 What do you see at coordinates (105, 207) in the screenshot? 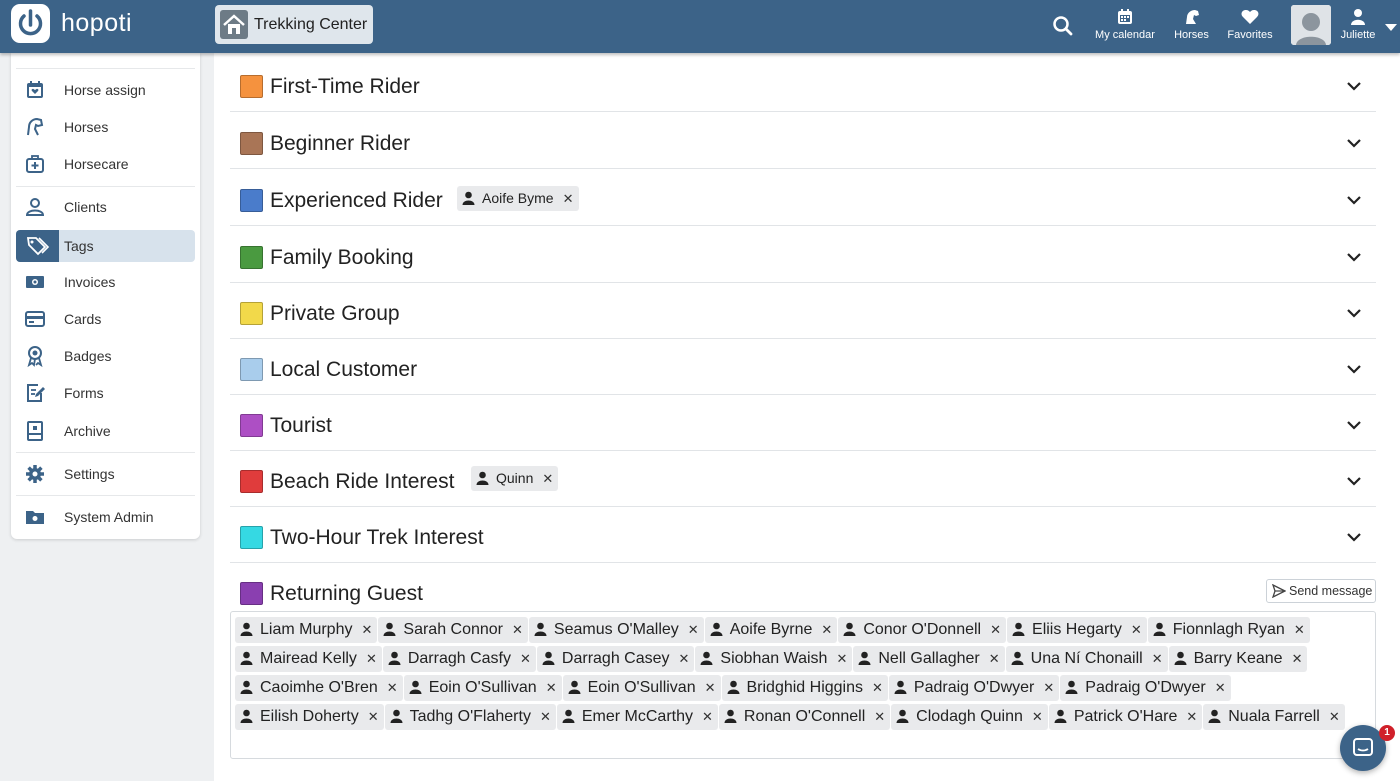
I see `sidebar-item-clients: Clients` at bounding box center [105, 207].